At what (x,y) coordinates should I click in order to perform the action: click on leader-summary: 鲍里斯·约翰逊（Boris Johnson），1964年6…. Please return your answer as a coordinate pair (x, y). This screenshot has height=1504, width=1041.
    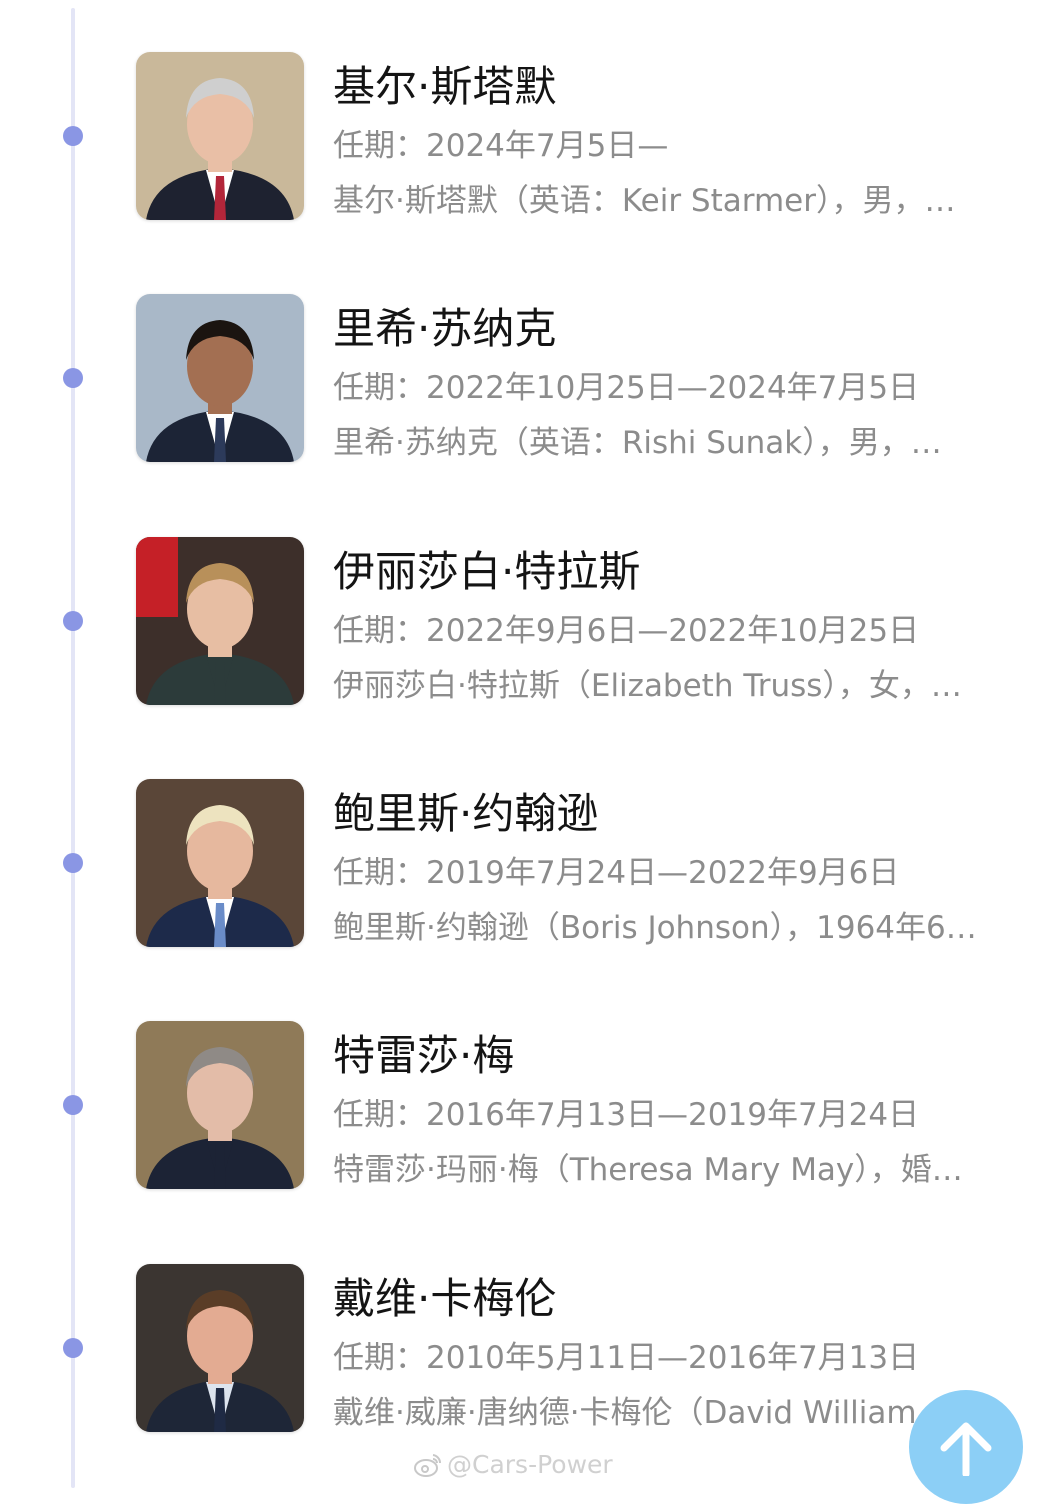
    Looking at the image, I should click on (655, 928).